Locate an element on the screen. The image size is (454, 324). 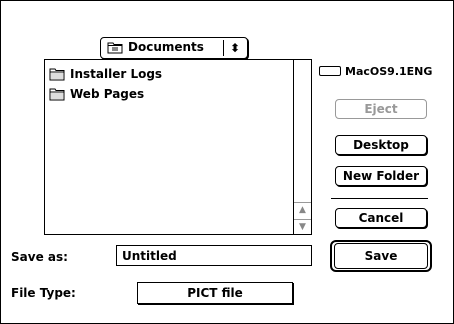
list-item-label: Installer Logs is located at coordinates (116, 73).